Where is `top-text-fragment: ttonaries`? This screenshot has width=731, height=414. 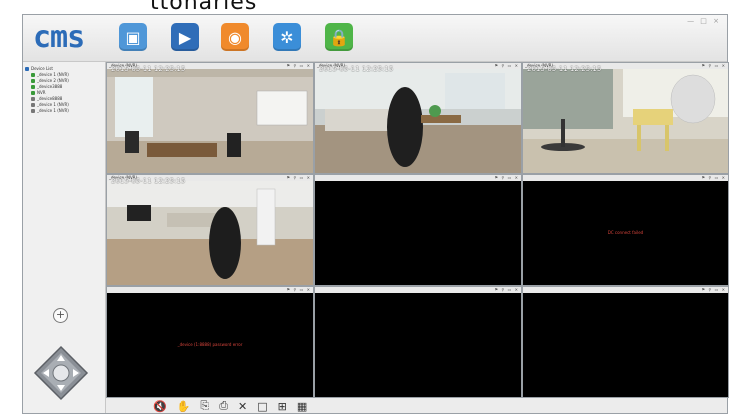
top-text-fragment: ttonaries is located at coordinates (204, 7).